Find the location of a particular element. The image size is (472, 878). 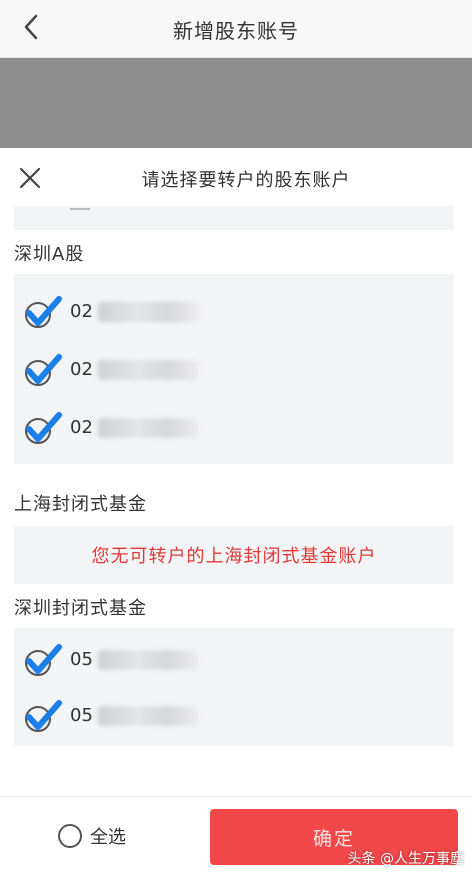

empty-notice: 您无可转户的上海封闭式基金账户 is located at coordinates (234, 555).